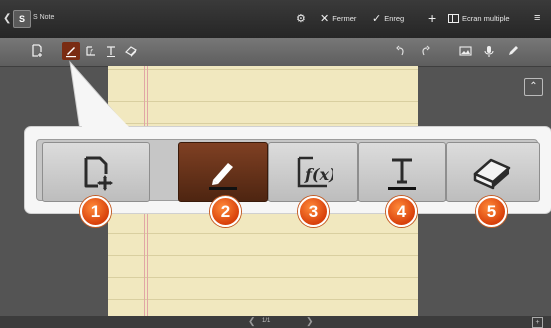 Image resolution: width=551 pixels, height=328 pixels. I want to click on selection-mode-button, so click(37, 51).